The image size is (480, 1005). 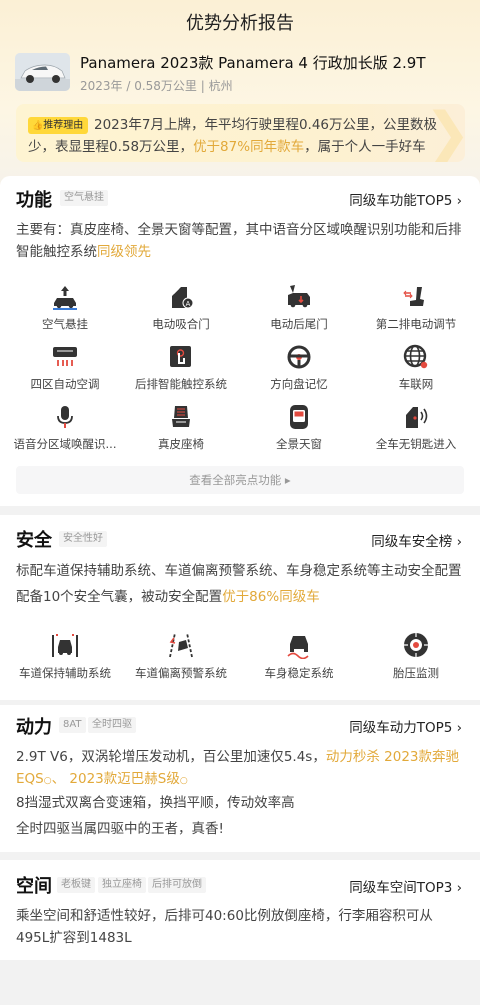 I want to click on feature-item: 电动后尾门, so click(x=299, y=308).